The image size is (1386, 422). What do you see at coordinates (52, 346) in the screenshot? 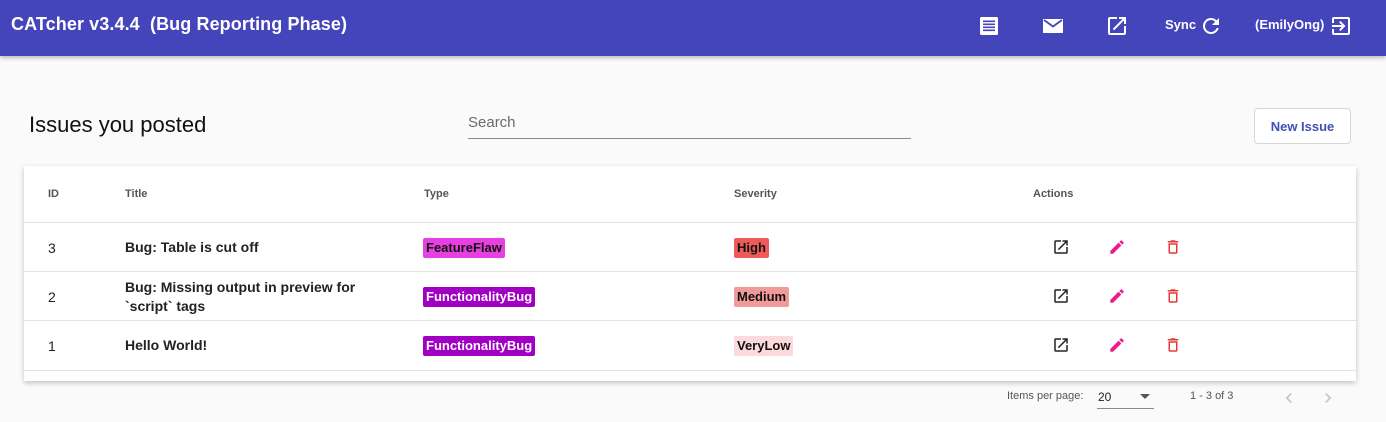
I see `issue-id: 1` at bounding box center [52, 346].